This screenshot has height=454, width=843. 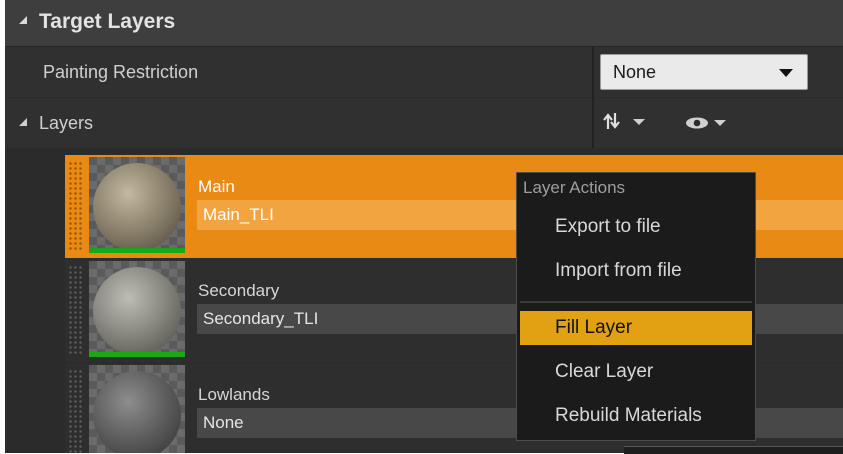 What do you see at coordinates (424, 23) in the screenshot?
I see `section-header: Target Layers` at bounding box center [424, 23].